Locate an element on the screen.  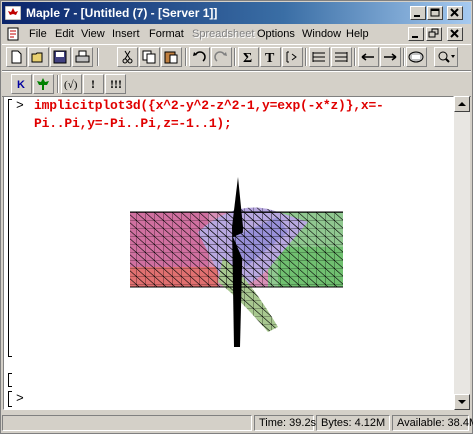
svg-text: Σ is located at coordinates (247, 58).